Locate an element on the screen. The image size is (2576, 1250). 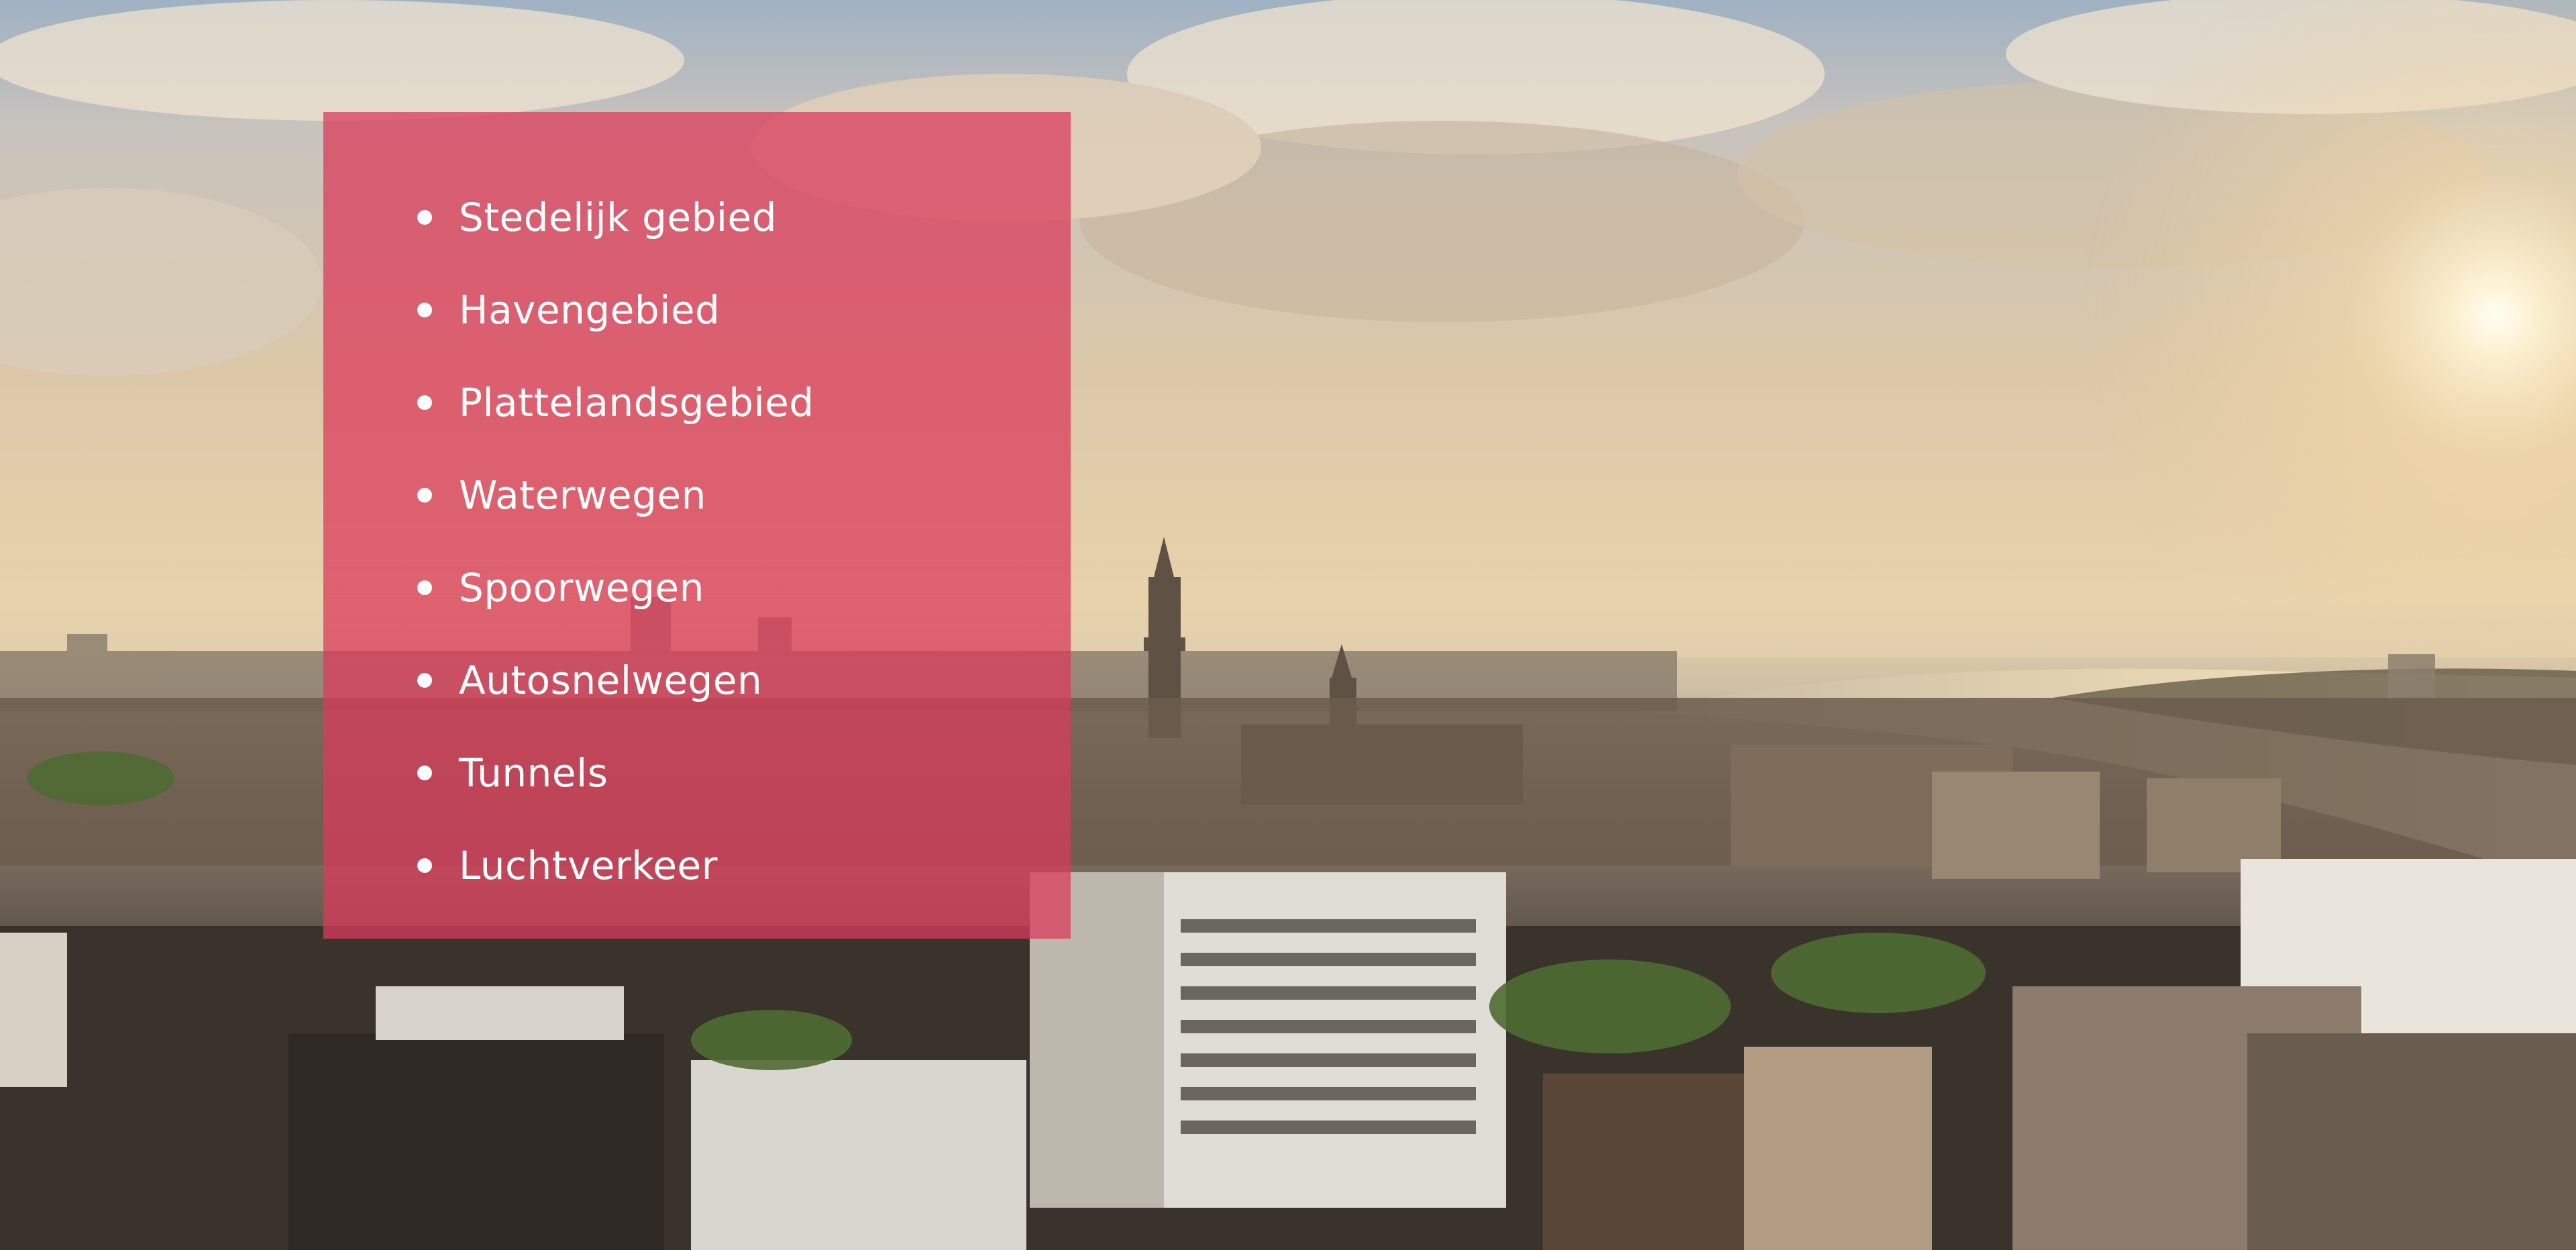
list-item: Havengebied is located at coordinates (615, 310).